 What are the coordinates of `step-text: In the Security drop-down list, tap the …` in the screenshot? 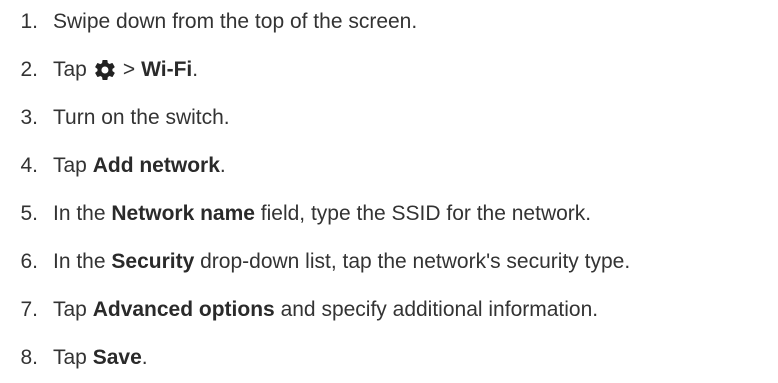 It's located at (341, 262).